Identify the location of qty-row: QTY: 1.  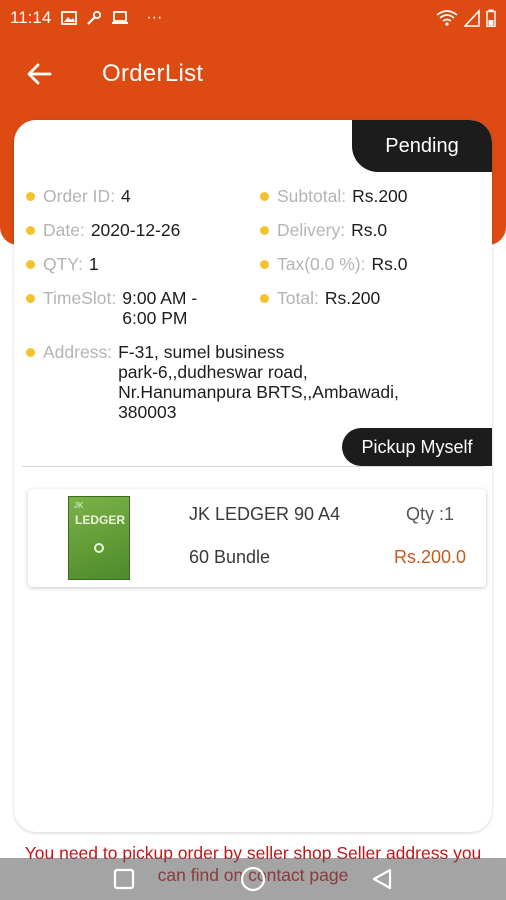
(62, 264).